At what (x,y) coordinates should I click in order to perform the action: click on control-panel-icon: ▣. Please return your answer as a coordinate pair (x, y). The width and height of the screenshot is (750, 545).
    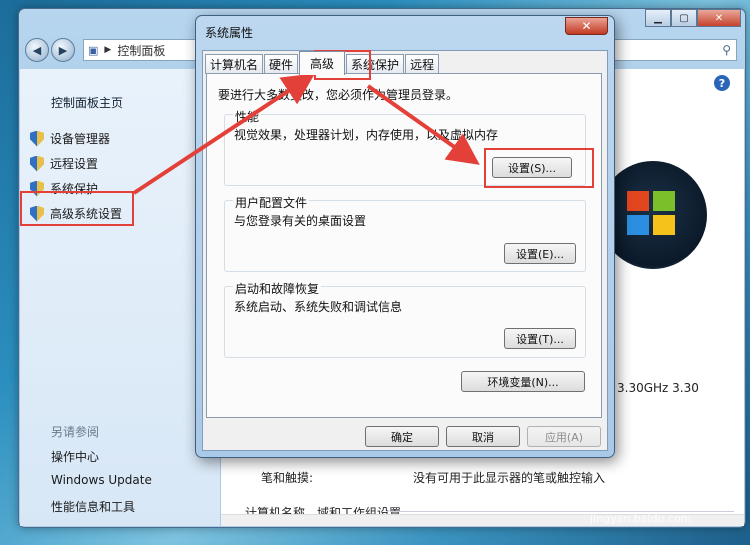
    Looking at the image, I should click on (93, 50).